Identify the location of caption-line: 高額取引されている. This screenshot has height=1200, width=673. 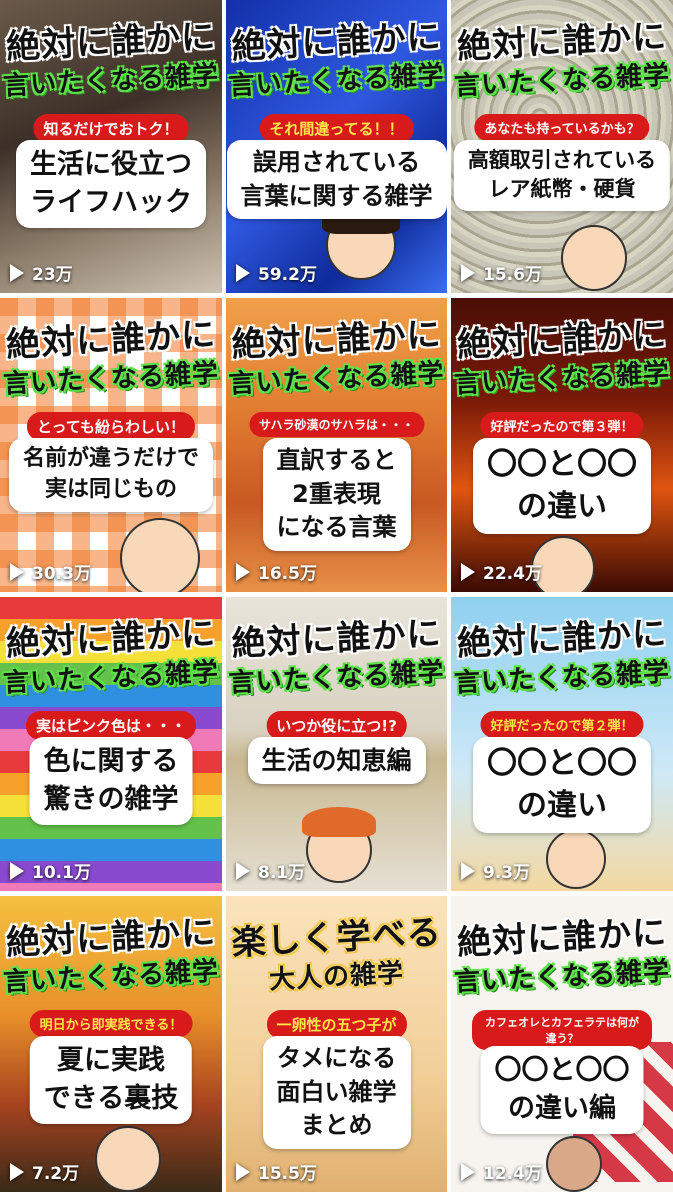
(562, 160).